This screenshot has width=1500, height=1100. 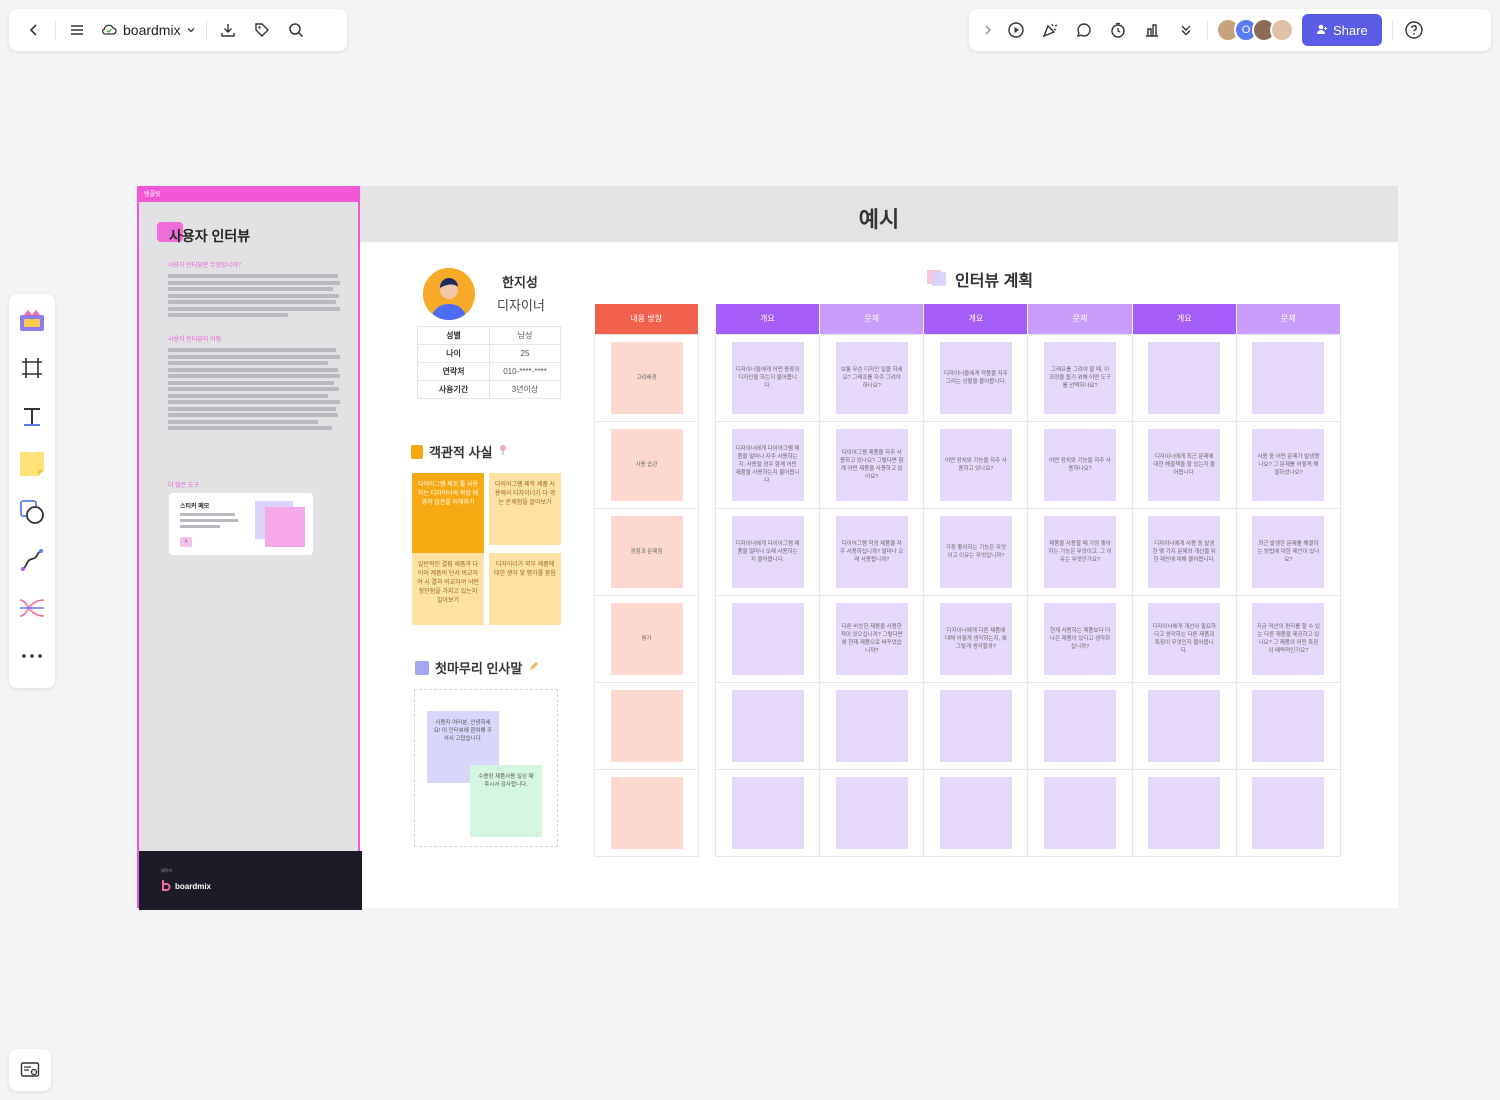 What do you see at coordinates (255, 390) in the screenshot?
I see `panel-paragraph` at bounding box center [255, 390].